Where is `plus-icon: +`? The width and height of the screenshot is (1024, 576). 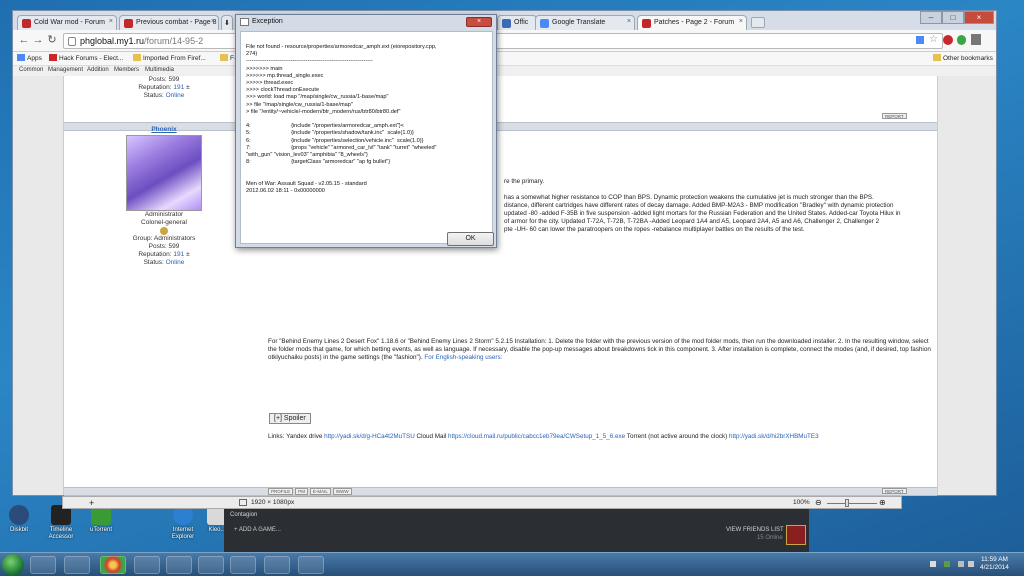 plus-icon: + is located at coordinates (236, 530).